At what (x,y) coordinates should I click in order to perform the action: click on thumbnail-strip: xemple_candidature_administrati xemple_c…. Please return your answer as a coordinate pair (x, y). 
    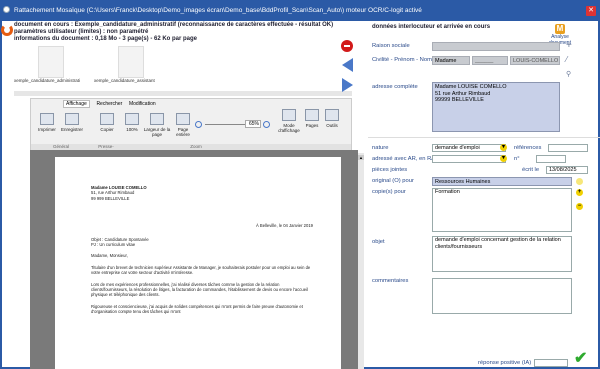
    Looking at the image, I should click on (183, 69).